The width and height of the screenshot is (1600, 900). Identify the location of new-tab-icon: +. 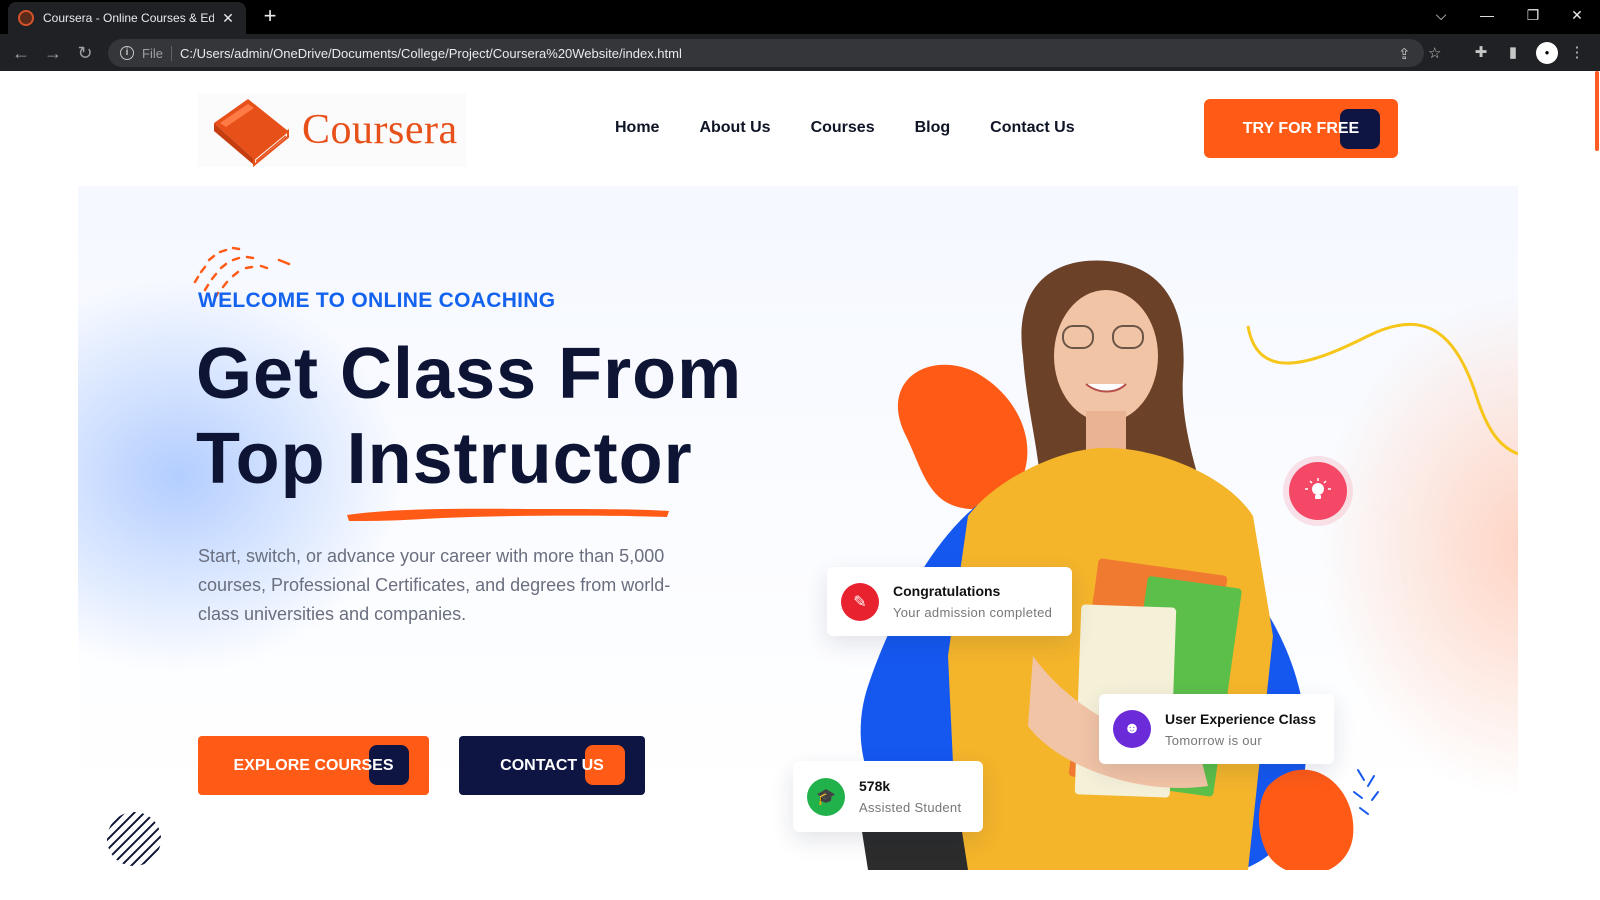
(270, 16).